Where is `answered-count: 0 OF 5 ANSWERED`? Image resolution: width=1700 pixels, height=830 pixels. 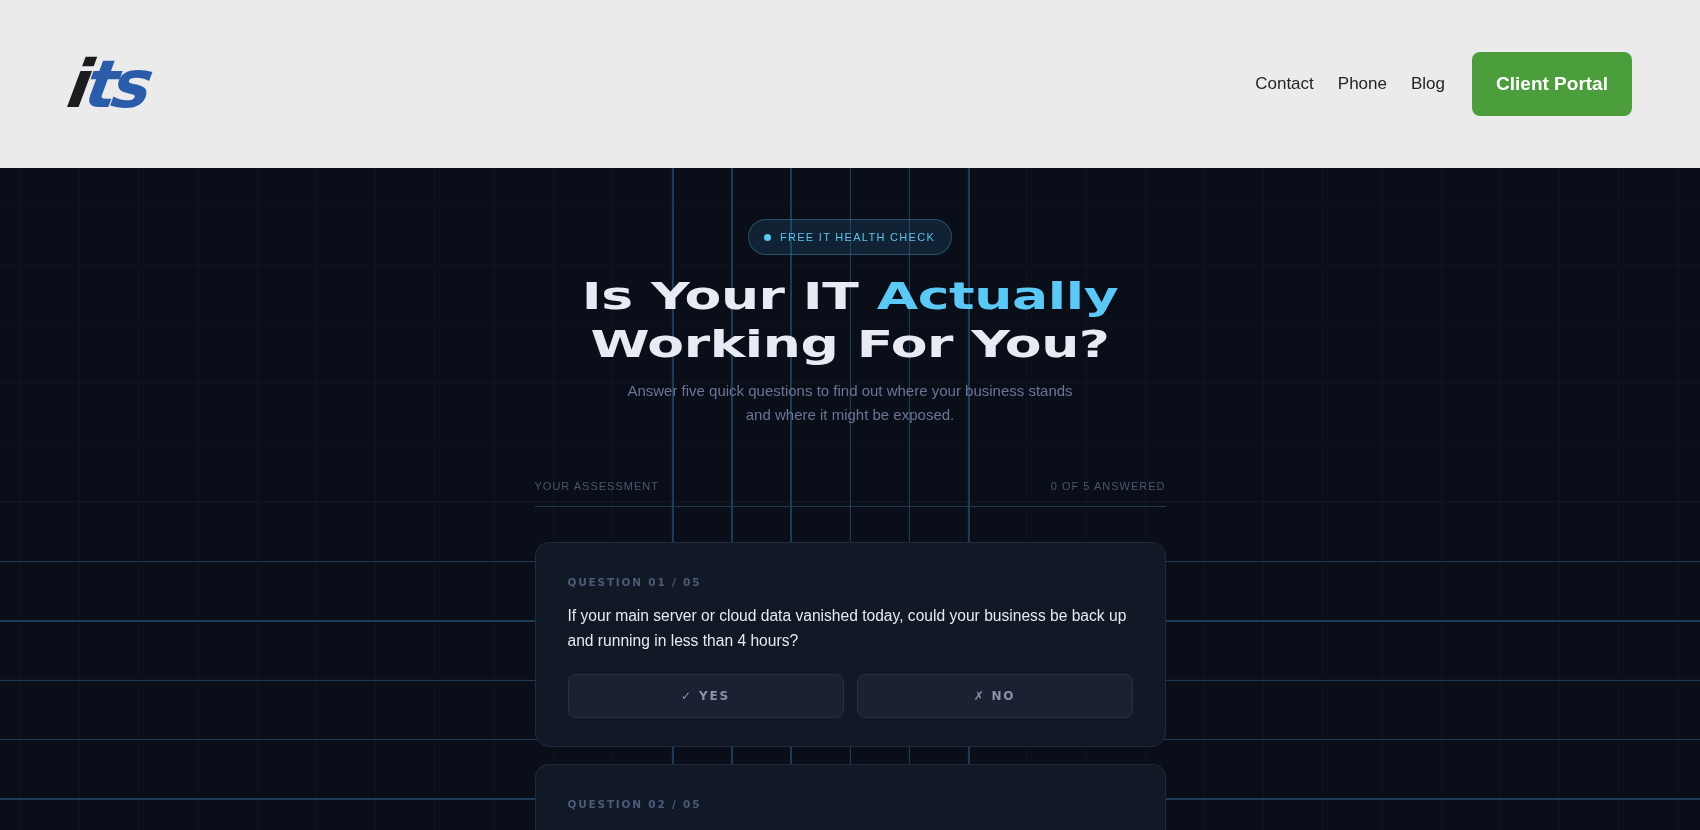 answered-count: 0 OF 5 ANSWERED is located at coordinates (1108, 487).